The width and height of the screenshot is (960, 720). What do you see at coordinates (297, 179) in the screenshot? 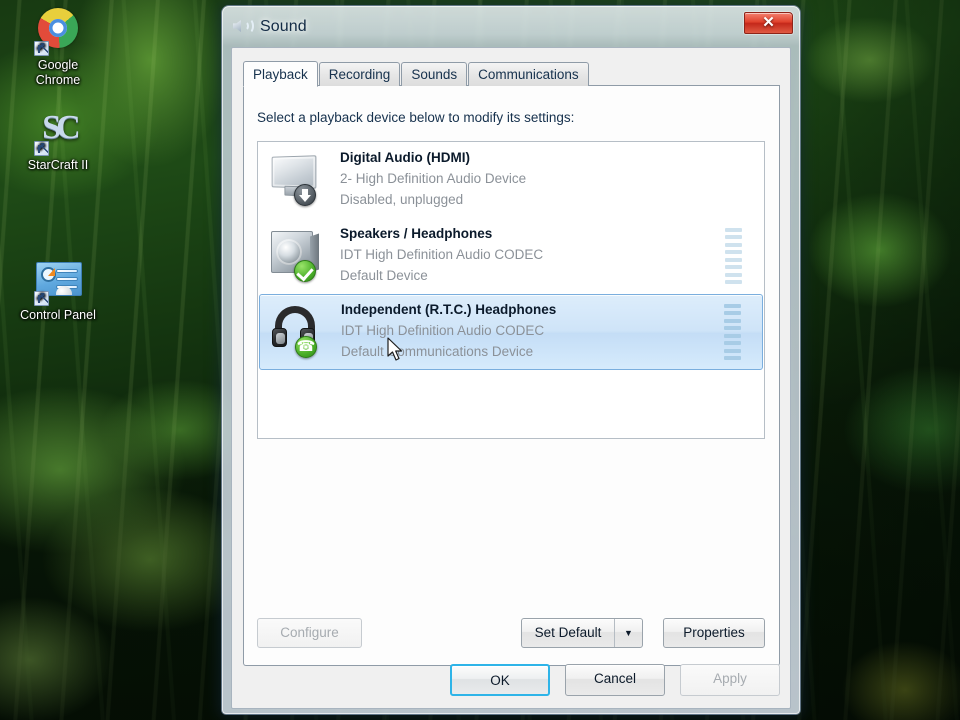
I see `monitor-icon` at bounding box center [297, 179].